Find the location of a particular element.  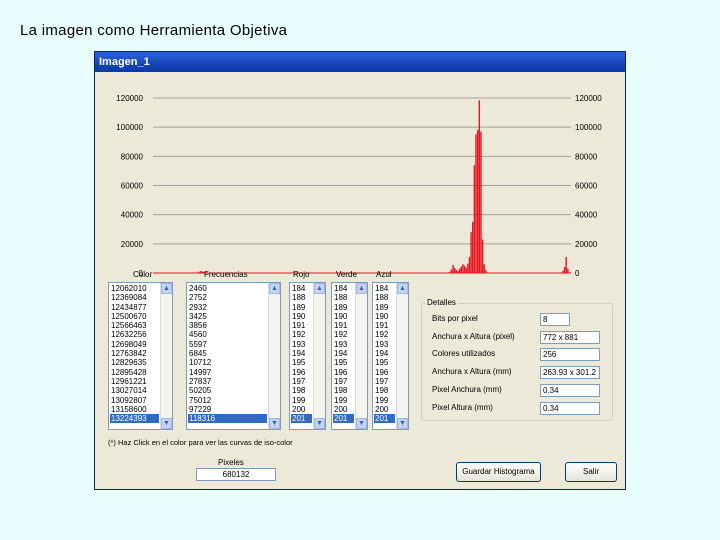

list-item: 75012 is located at coordinates (227, 400).